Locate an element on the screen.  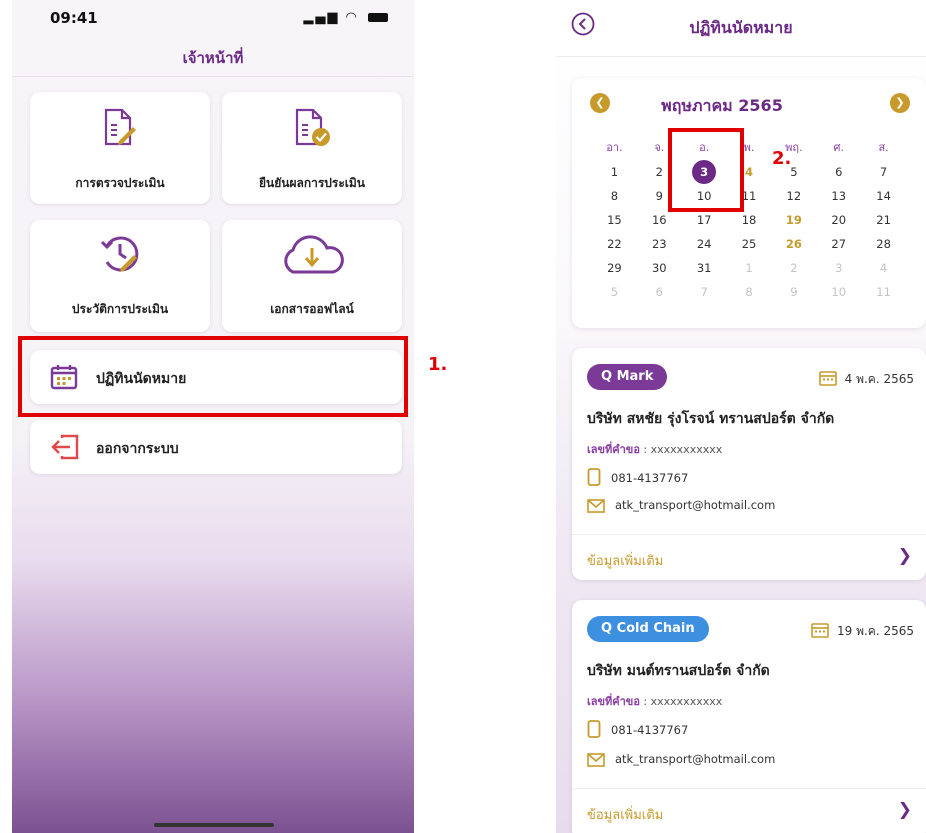
calendar-day-number: 9 is located at coordinates (794, 292).